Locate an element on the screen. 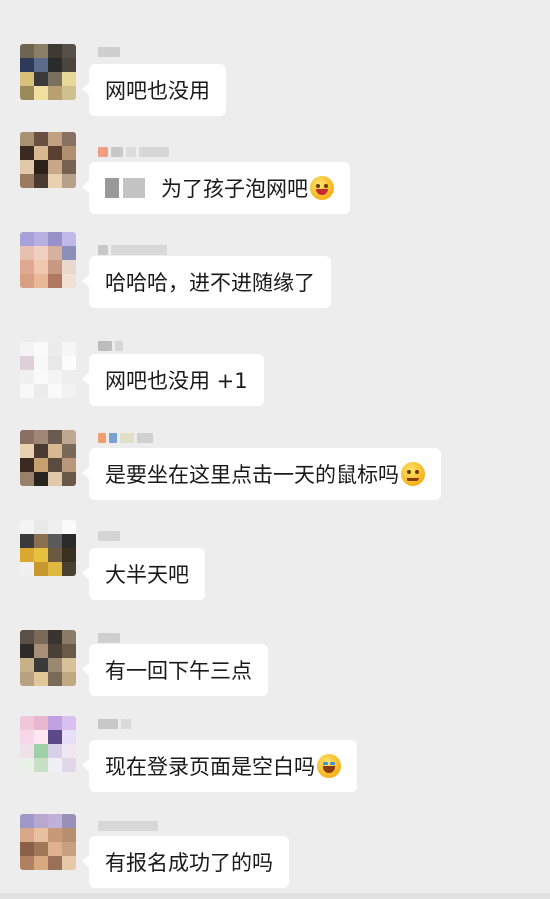  message-bubble: 网吧也没用 +1 is located at coordinates (173, 380).